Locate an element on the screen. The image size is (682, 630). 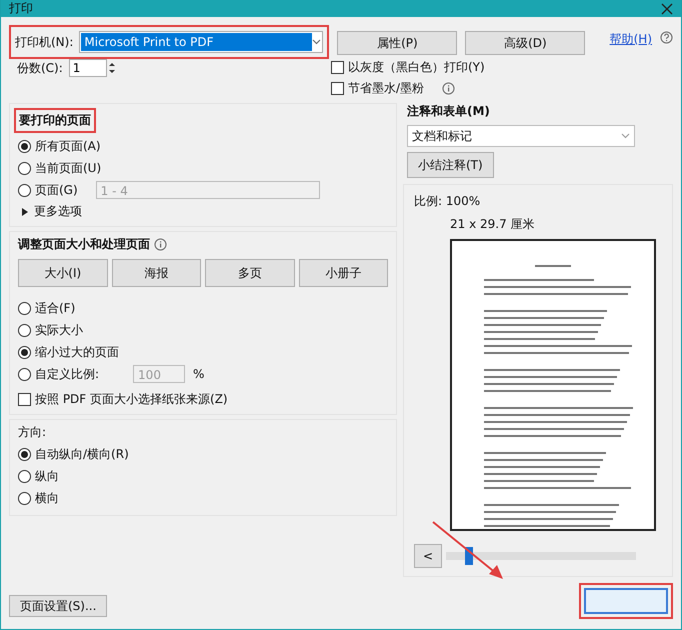
window-title: 打印 is located at coordinates (21, 8).